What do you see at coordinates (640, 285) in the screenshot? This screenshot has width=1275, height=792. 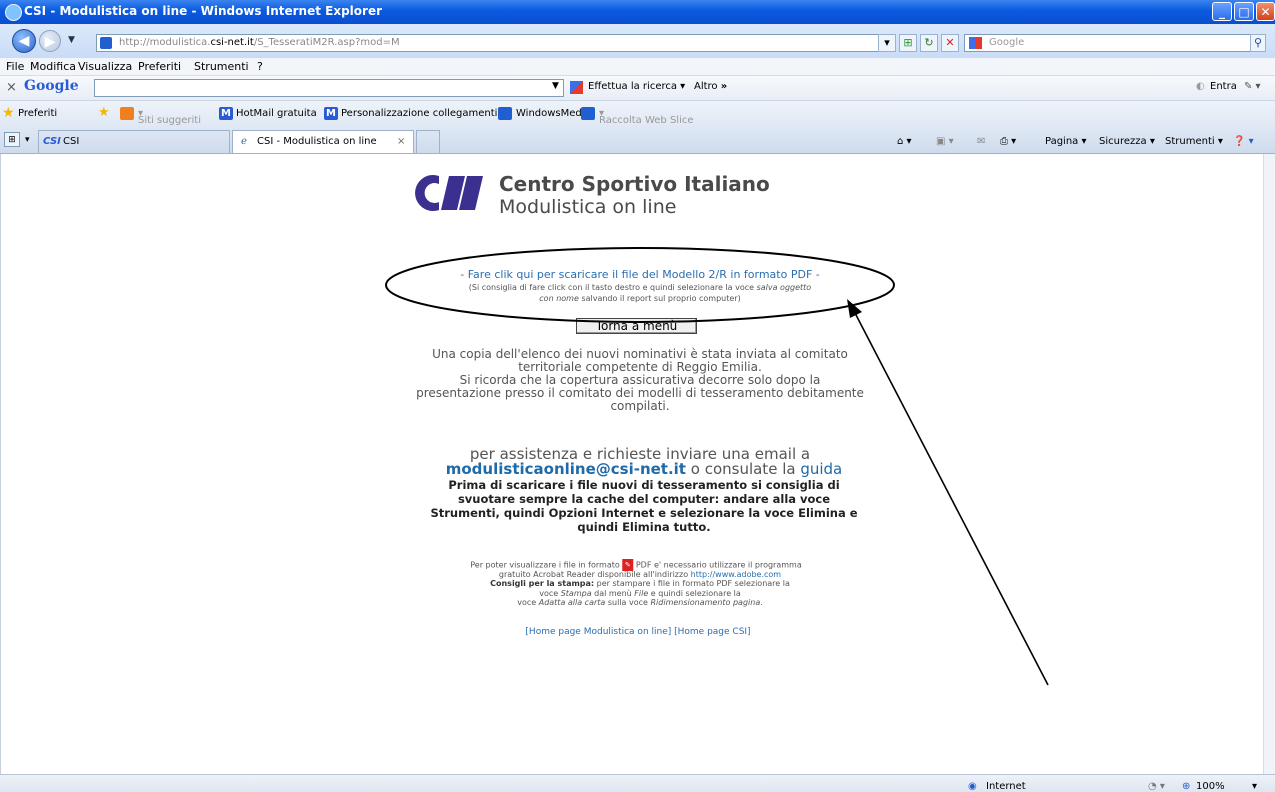 I see `highlight-ellipse` at bounding box center [640, 285].